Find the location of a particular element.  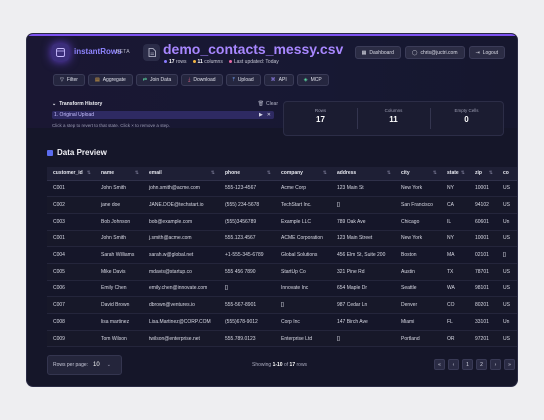

column-header: phone ⇅ is located at coordinates (247, 174).